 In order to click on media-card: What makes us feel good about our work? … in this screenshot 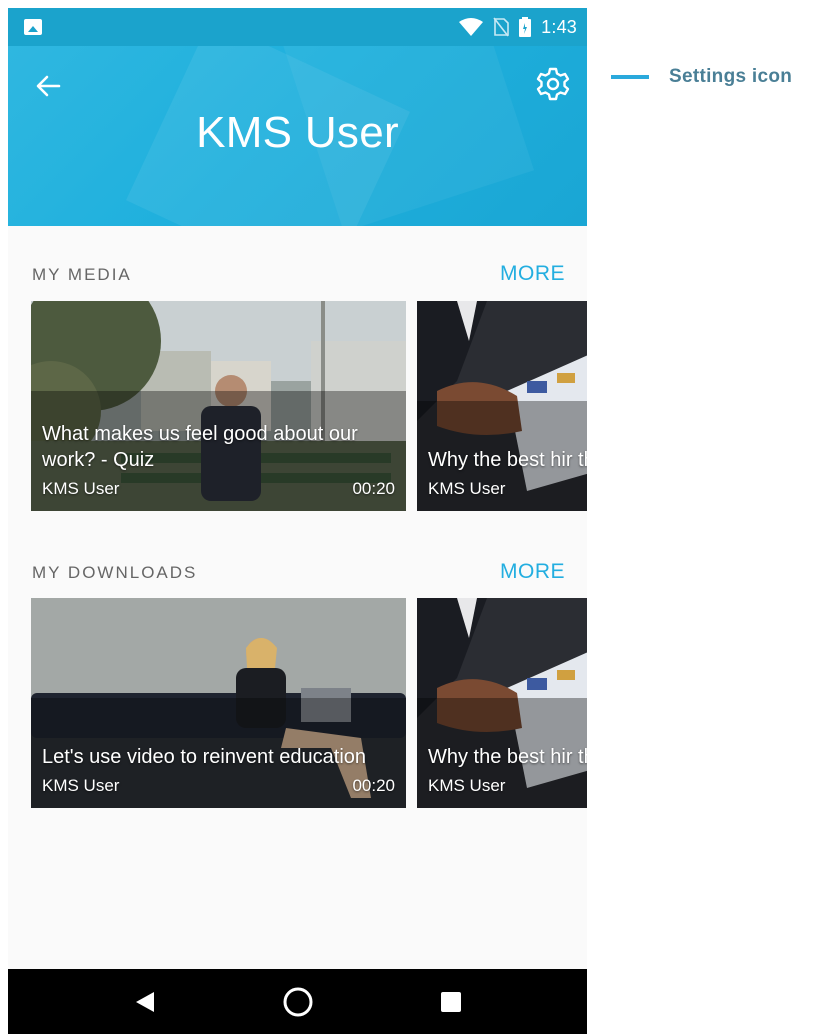, I will do `click(218, 406)`.